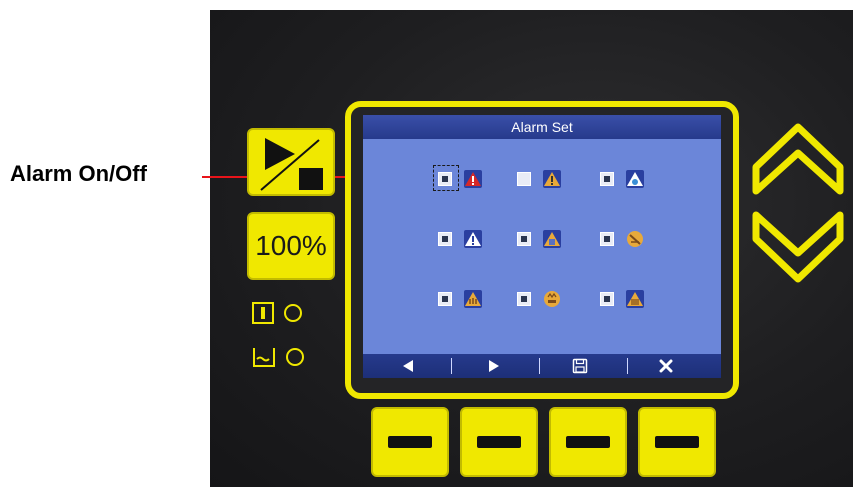 The width and height of the screenshot is (853, 487). What do you see at coordinates (494, 366) in the screenshot?
I see `next-icon` at bounding box center [494, 366].